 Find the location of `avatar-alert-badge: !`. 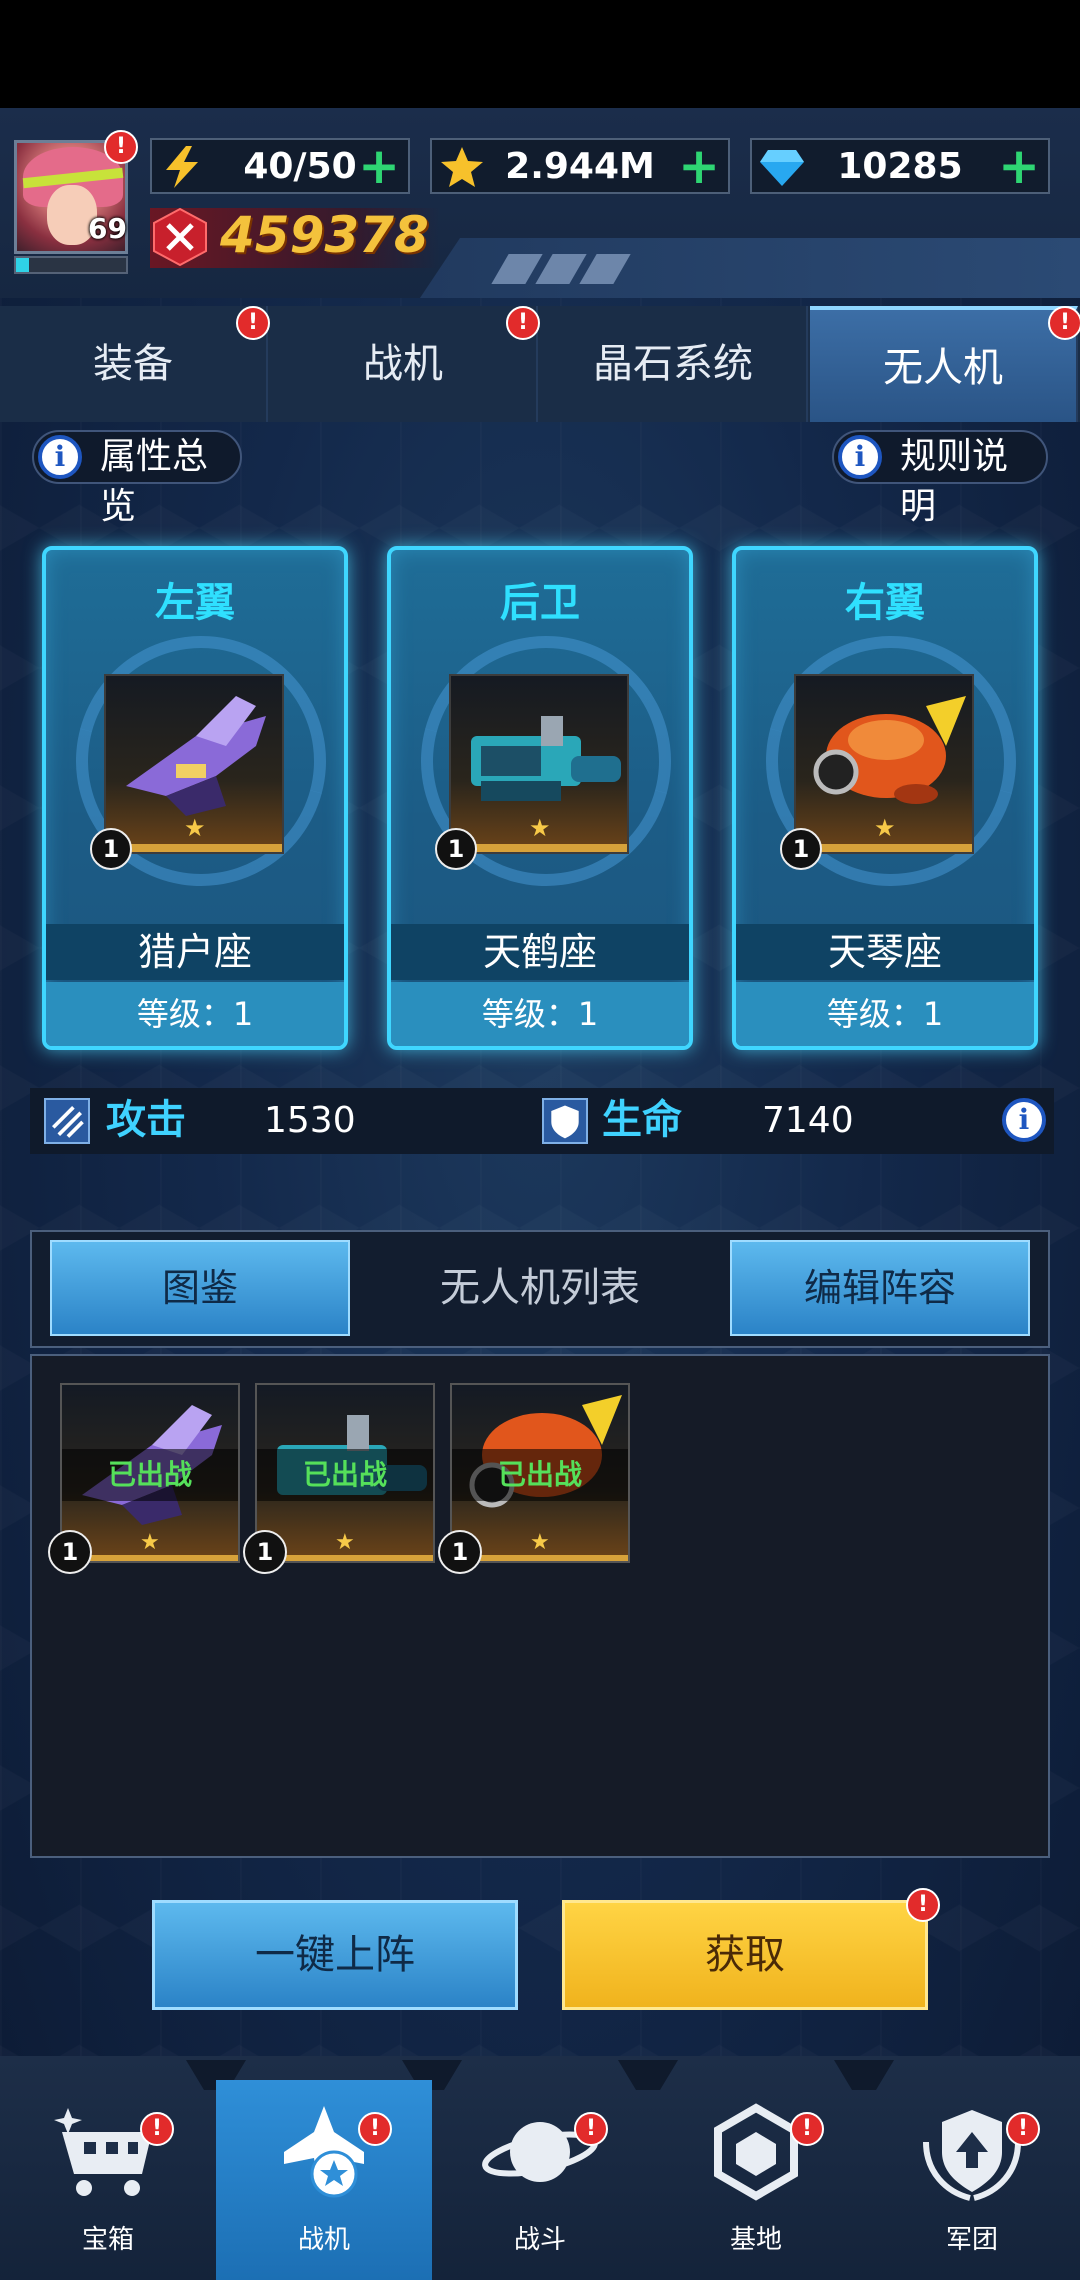

avatar-alert-badge: ! is located at coordinates (121, 147).